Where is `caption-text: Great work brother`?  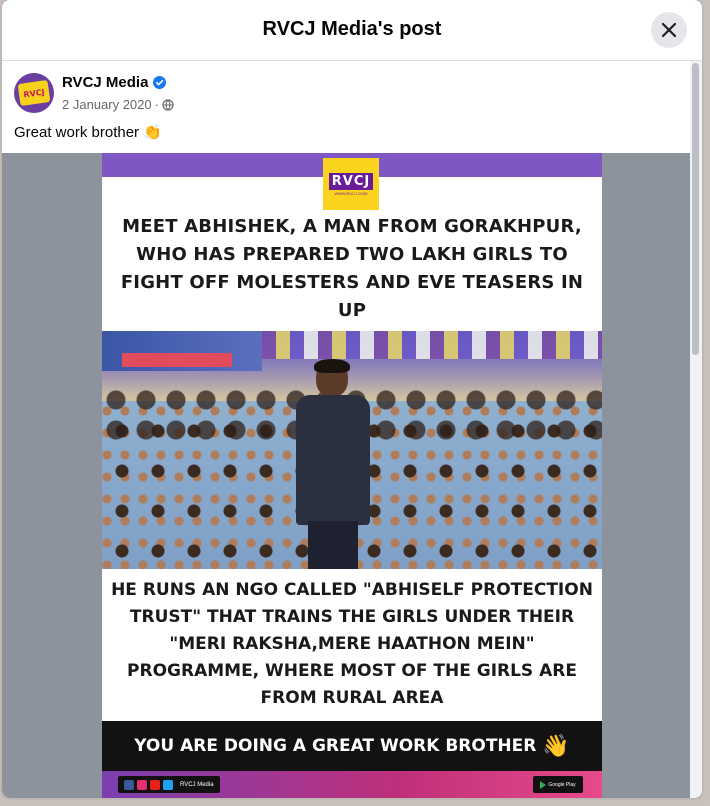 caption-text: Great work brother is located at coordinates (77, 132).